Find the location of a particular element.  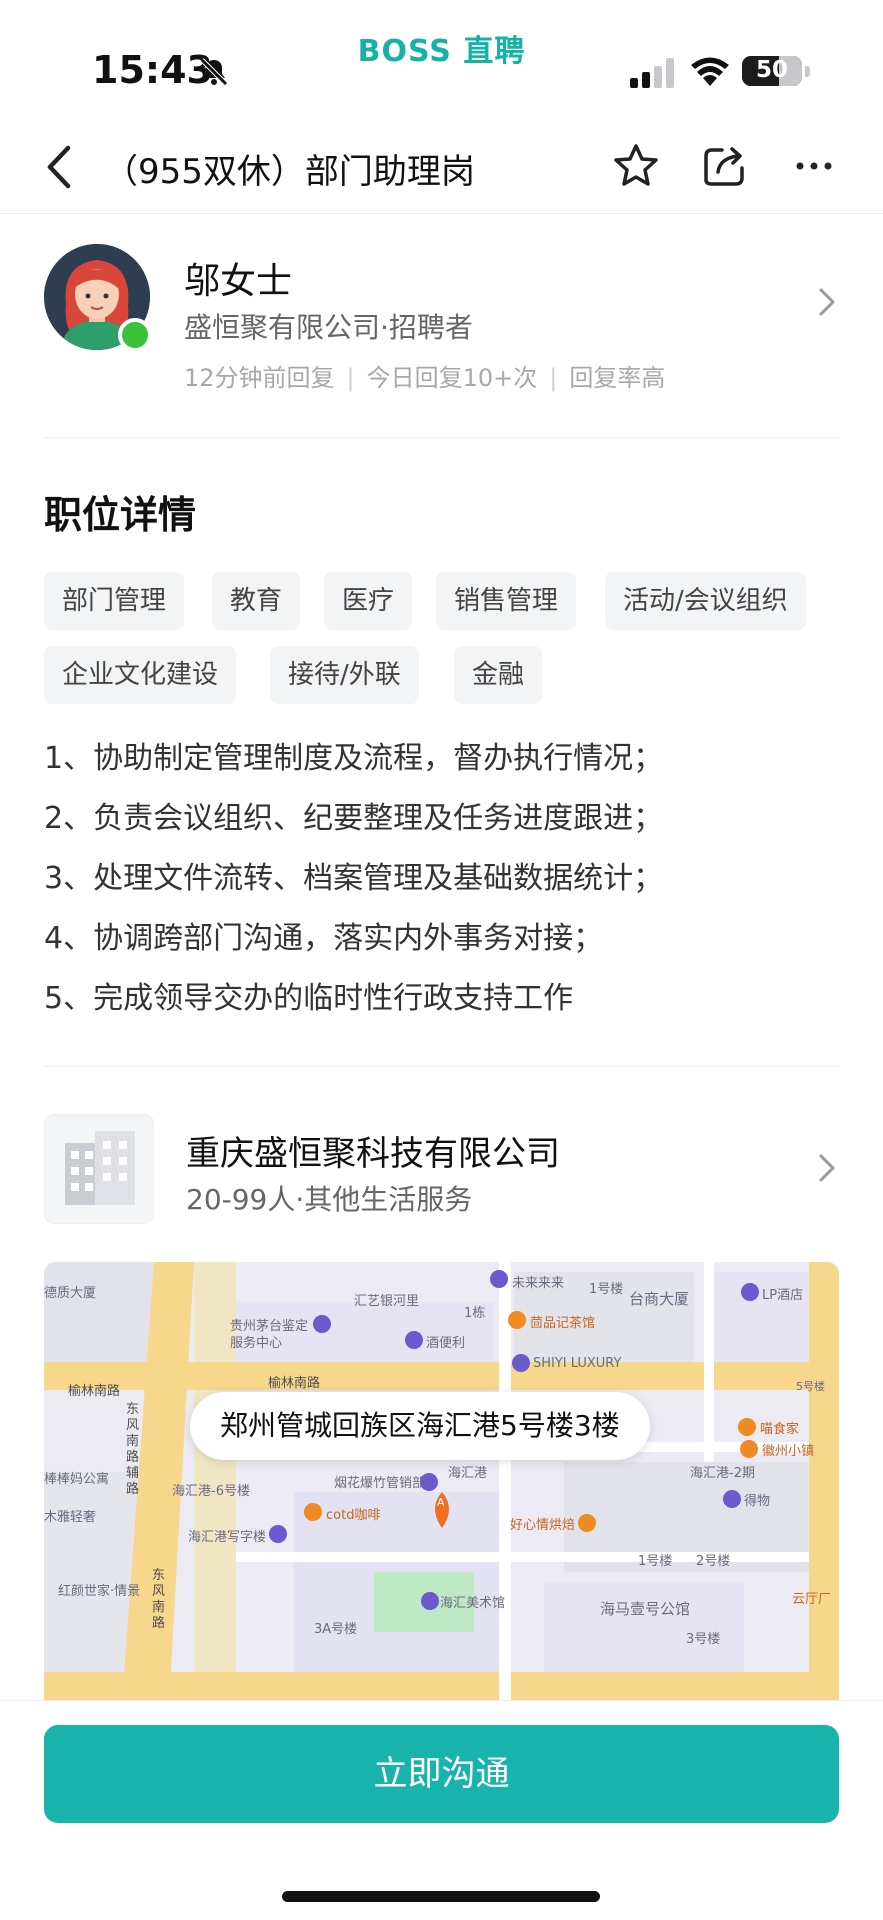

map-label: 海马壹号公馆 is located at coordinates (645, 1609).